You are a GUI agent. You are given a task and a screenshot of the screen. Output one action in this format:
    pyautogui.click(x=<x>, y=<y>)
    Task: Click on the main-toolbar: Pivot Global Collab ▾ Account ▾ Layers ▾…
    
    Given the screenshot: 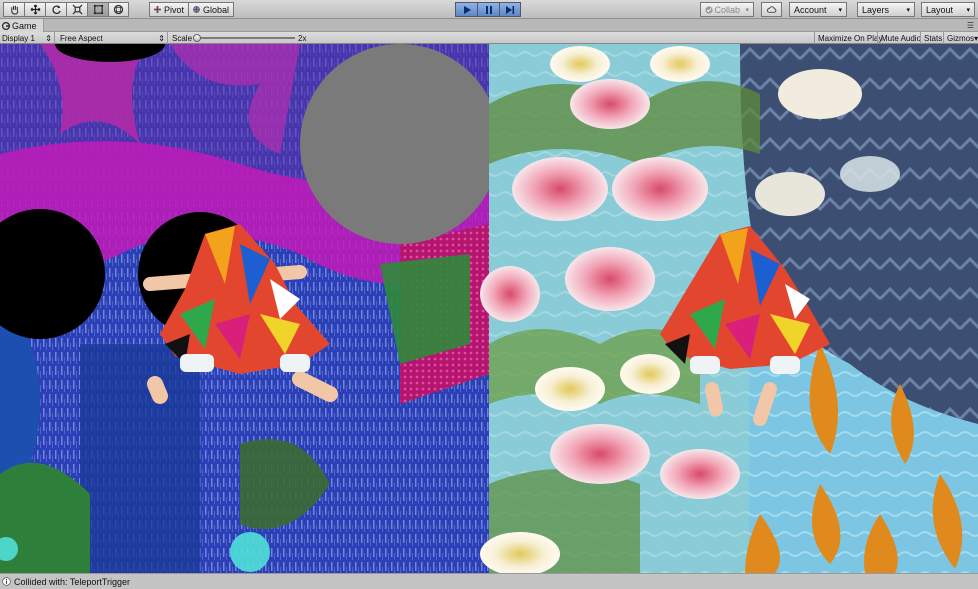 What is the action you would take?
    pyautogui.click(x=489, y=9)
    